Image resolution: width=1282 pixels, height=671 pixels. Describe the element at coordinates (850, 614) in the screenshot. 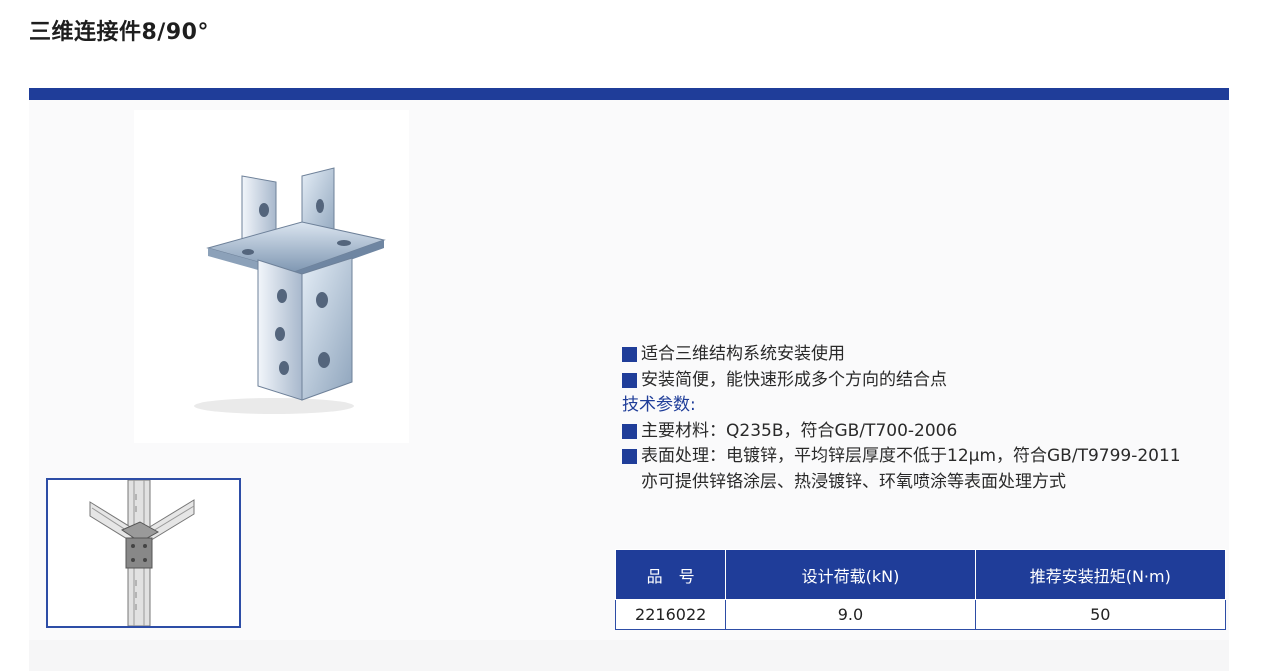

I see `cell-design-load: 9.0` at that location.